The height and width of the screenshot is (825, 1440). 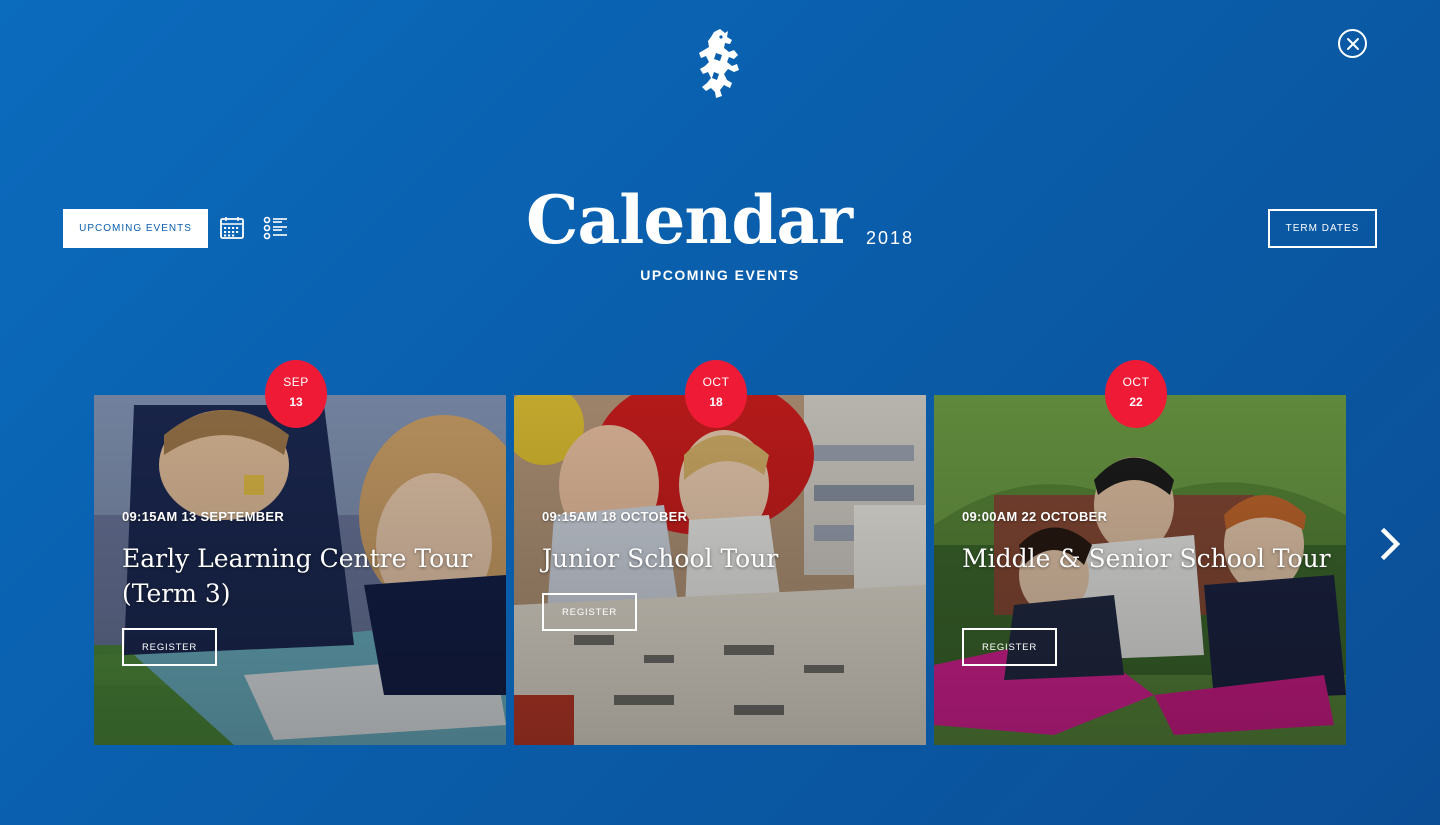 What do you see at coordinates (1147, 558) in the screenshot?
I see `event-title: Middle & Senior School Tour` at bounding box center [1147, 558].